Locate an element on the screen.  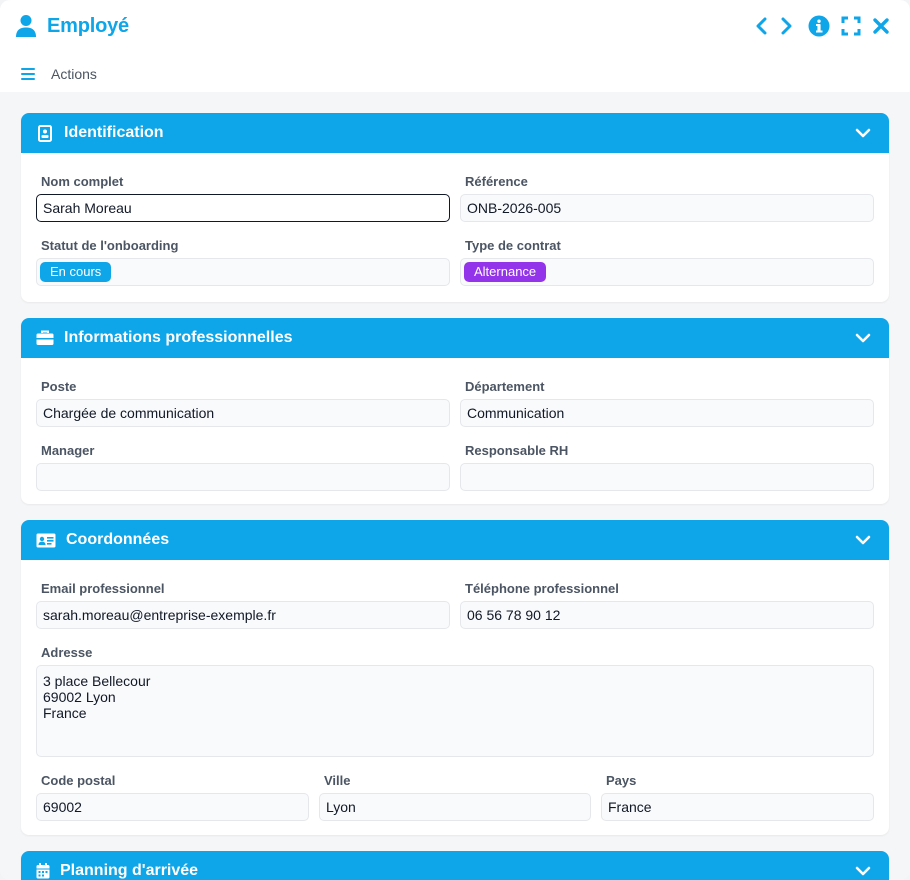
planning-header: Planning d'arrivée is located at coordinates (455, 865).